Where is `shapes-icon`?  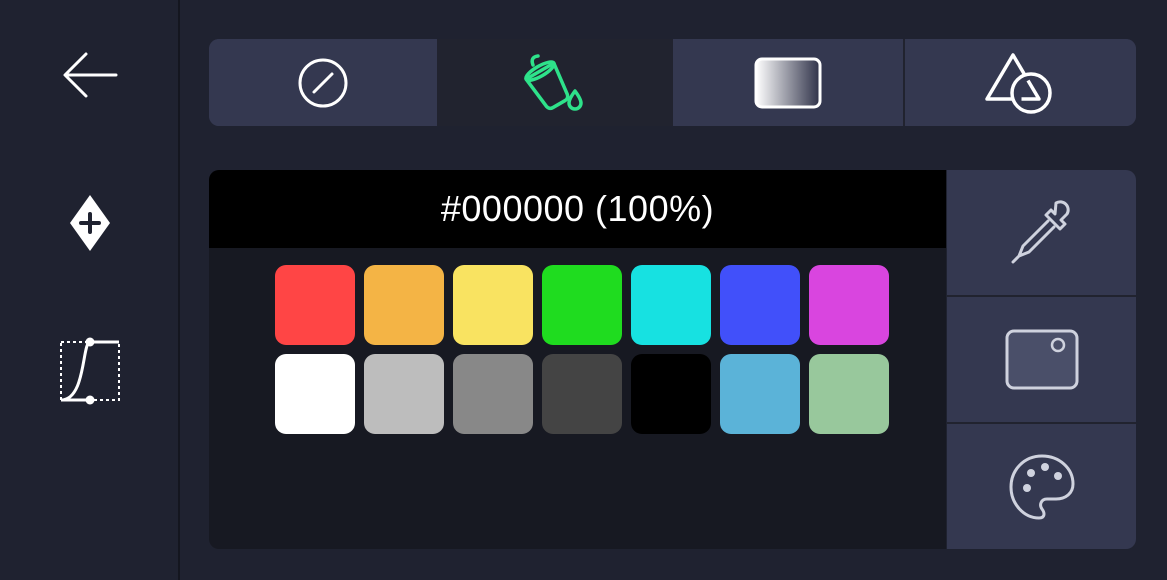
shapes-icon is located at coordinates (1019, 83).